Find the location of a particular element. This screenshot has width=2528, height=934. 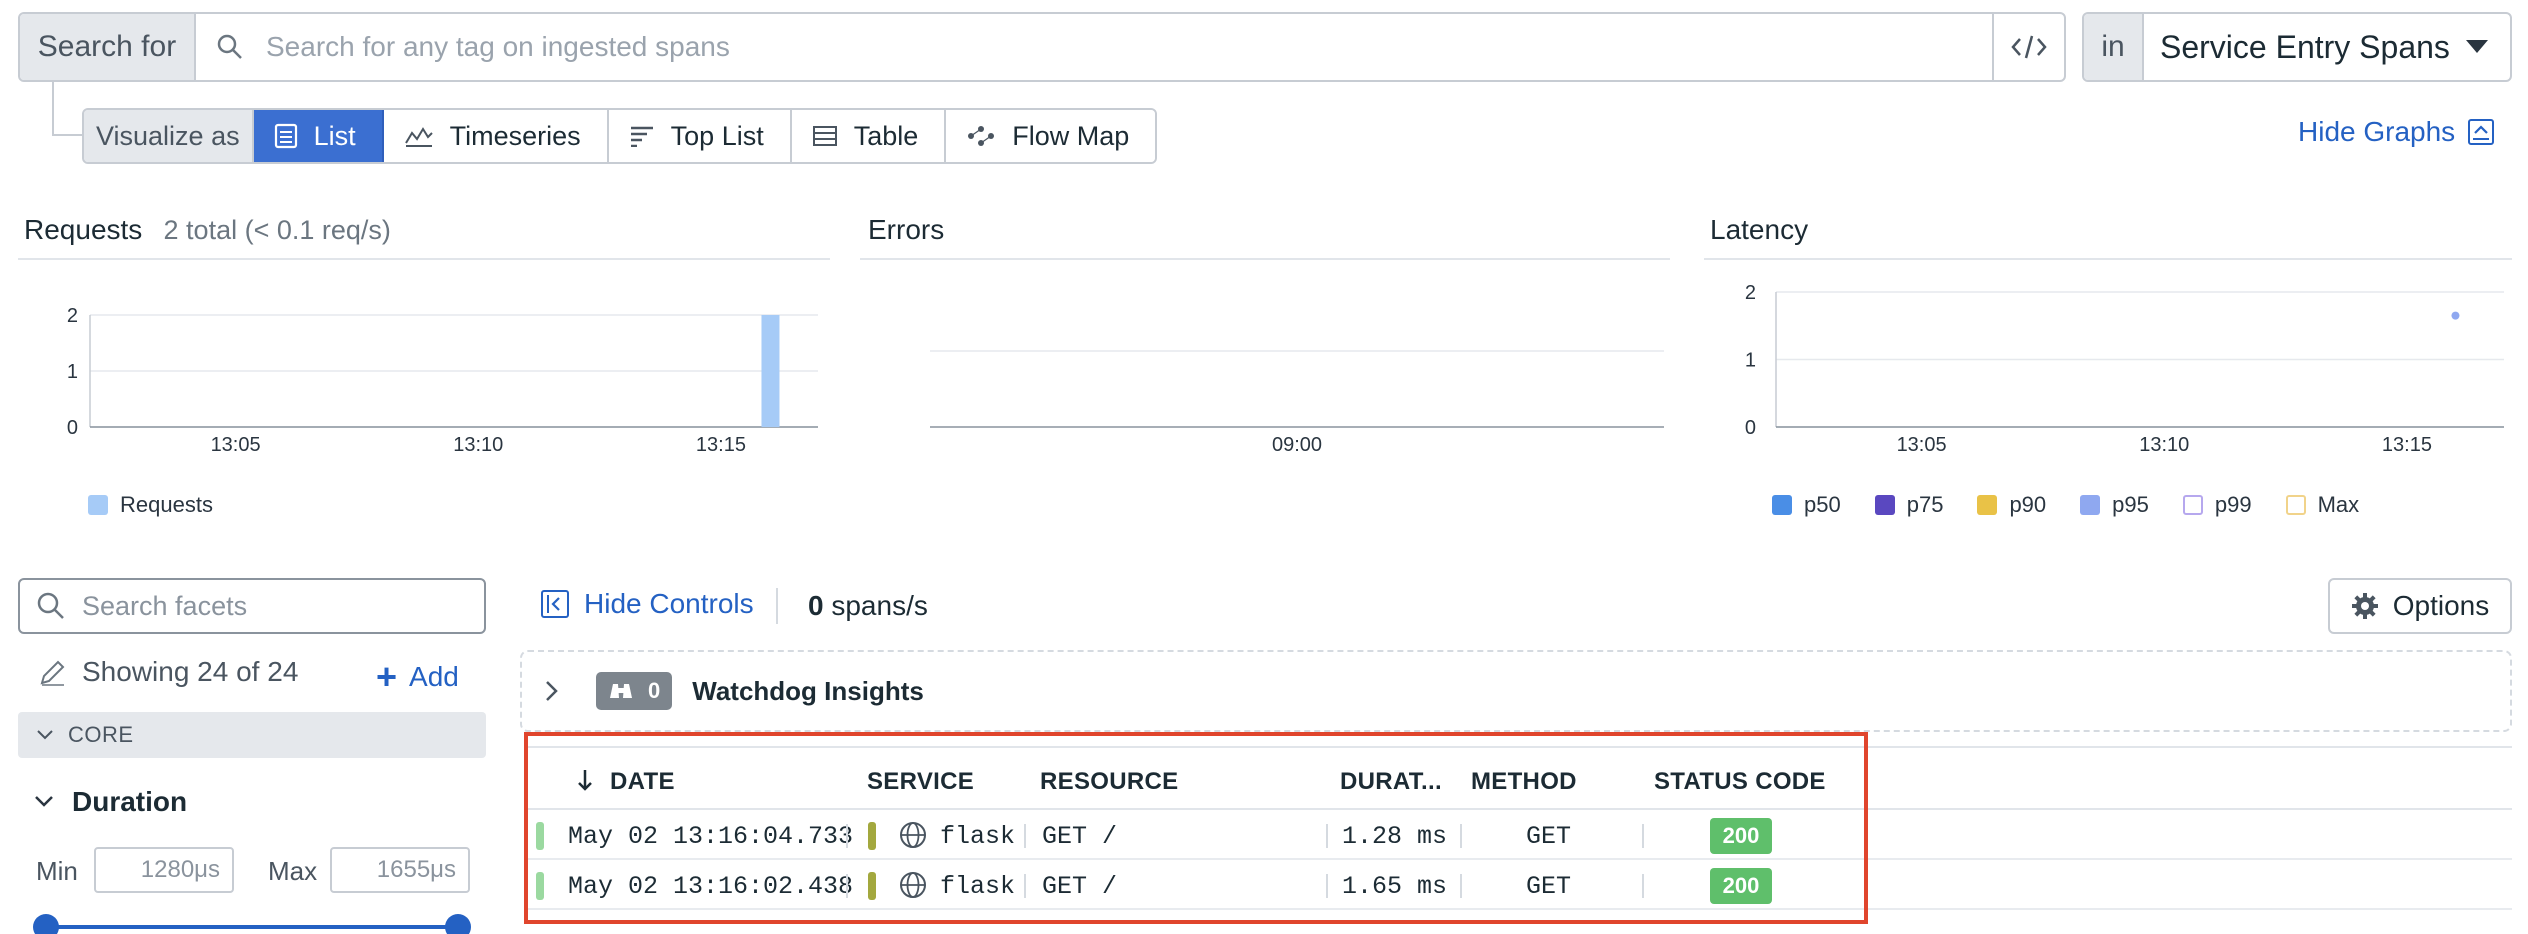

code-icon is located at coordinates (2029, 47).